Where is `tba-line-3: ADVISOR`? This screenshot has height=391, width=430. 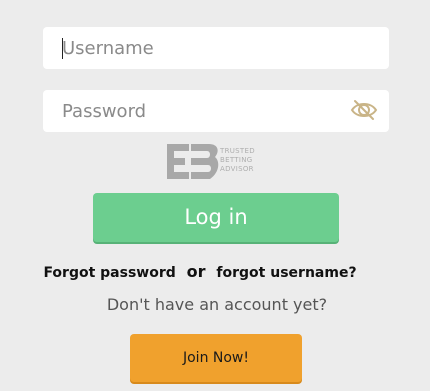 tba-line-3: ADVISOR is located at coordinates (237, 169).